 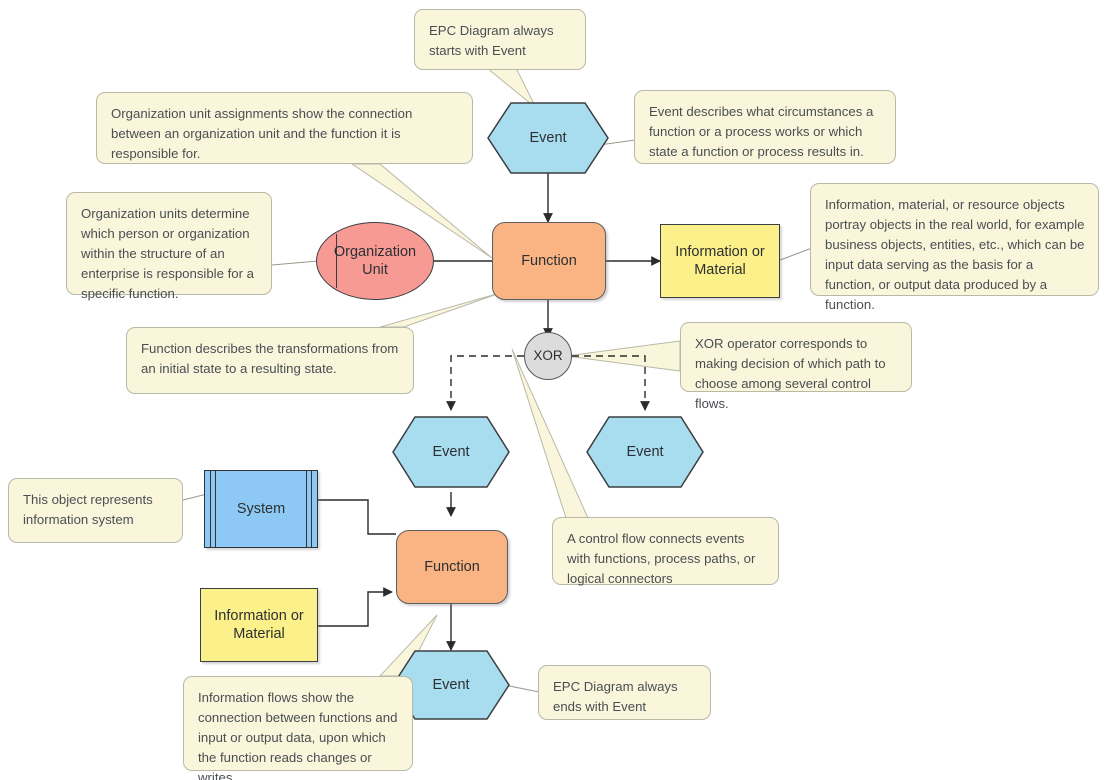 I want to click on system-line-left-inner, so click(x=215, y=509).